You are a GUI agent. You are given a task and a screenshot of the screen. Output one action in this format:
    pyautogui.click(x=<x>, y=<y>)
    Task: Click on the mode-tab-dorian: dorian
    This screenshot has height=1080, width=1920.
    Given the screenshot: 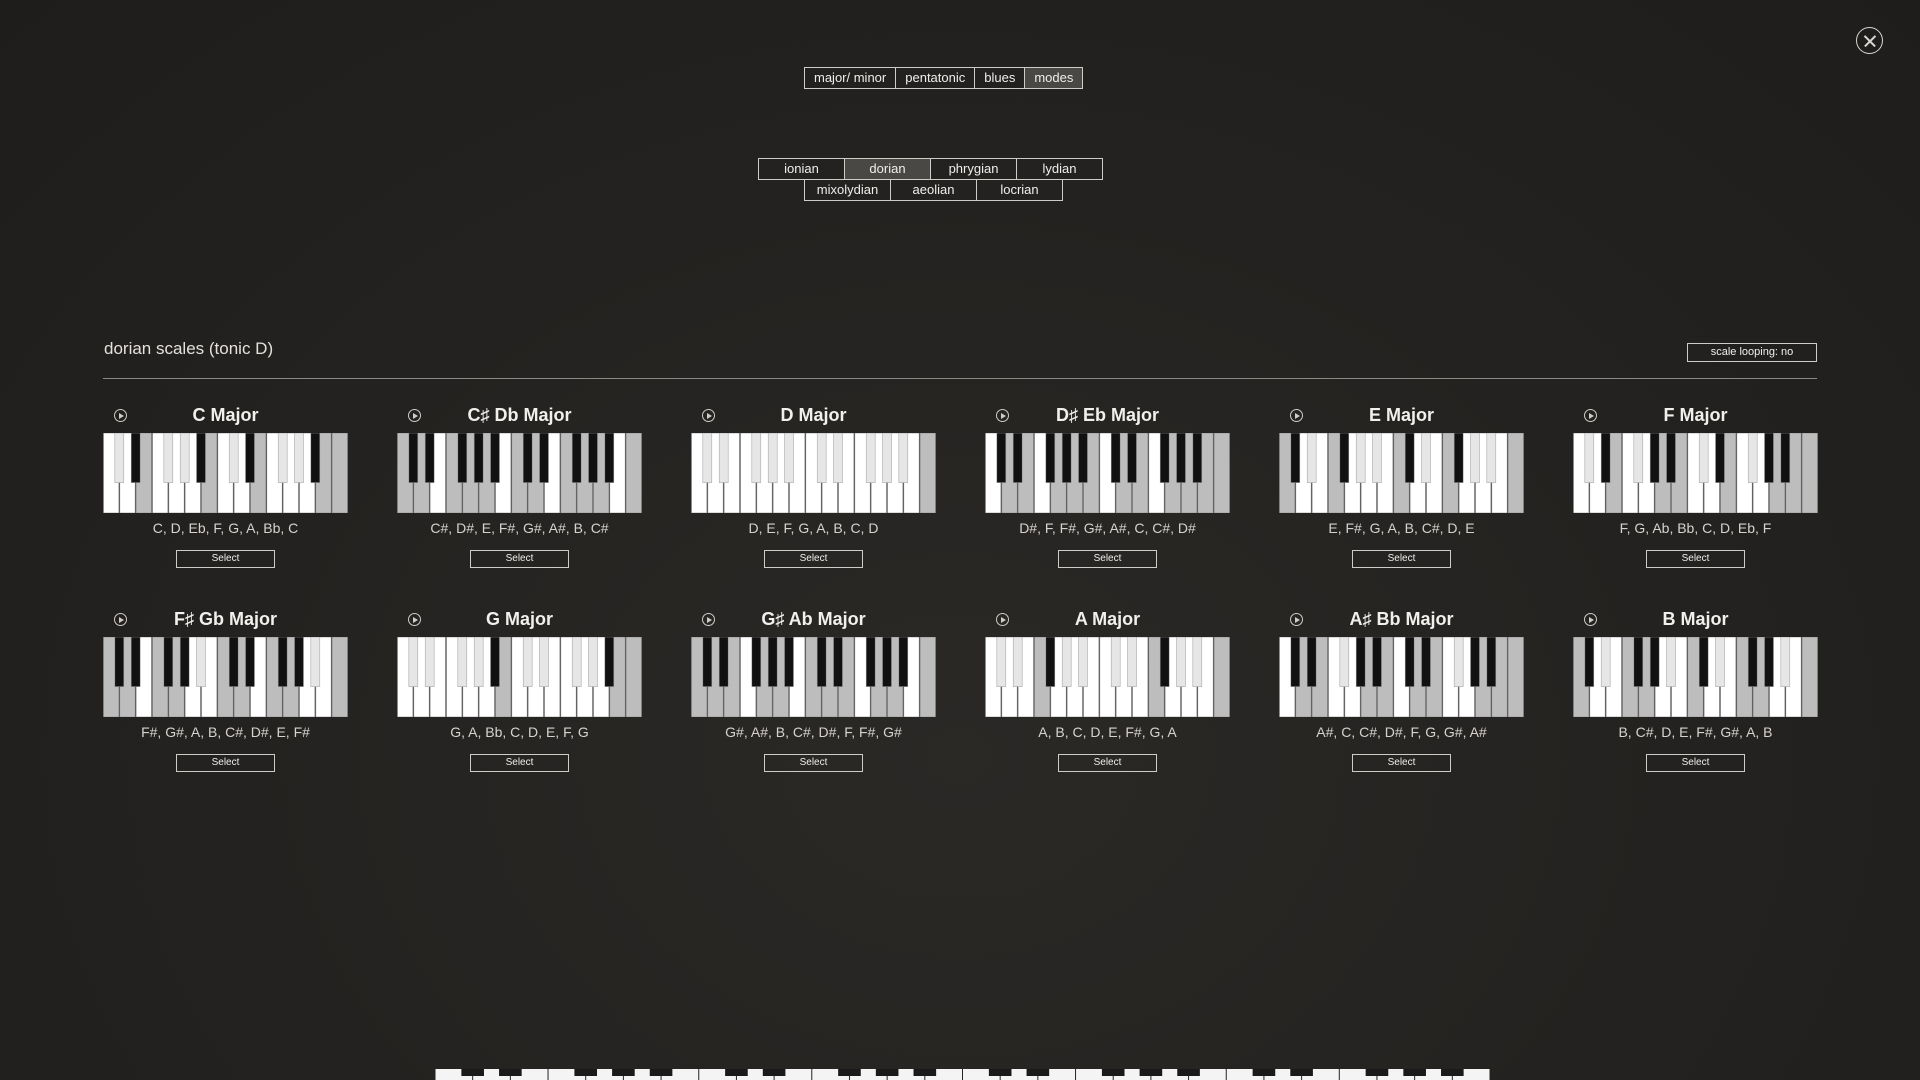 What is the action you would take?
    pyautogui.click(x=888, y=169)
    